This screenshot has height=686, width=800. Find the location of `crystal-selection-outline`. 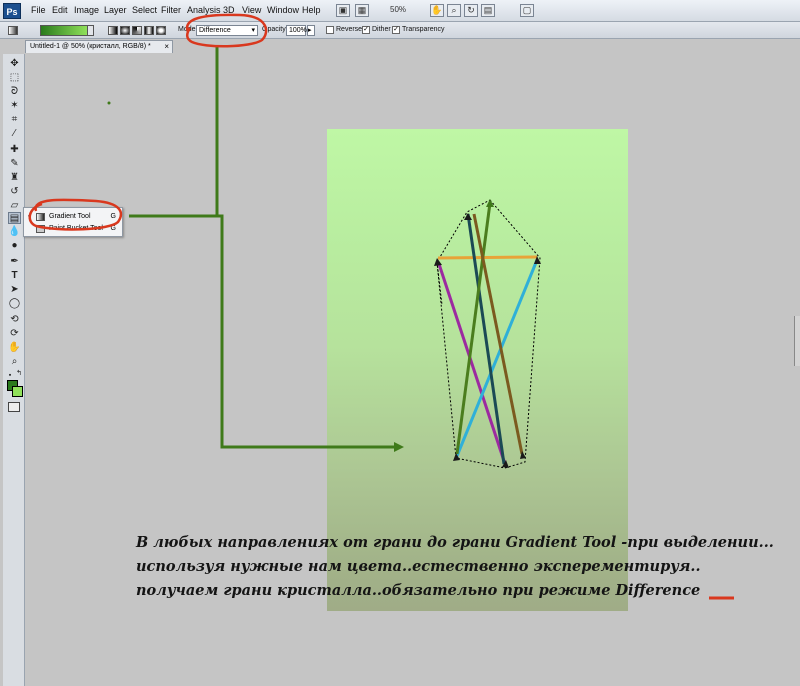

crystal-selection-outline is located at coordinates (488, 334).